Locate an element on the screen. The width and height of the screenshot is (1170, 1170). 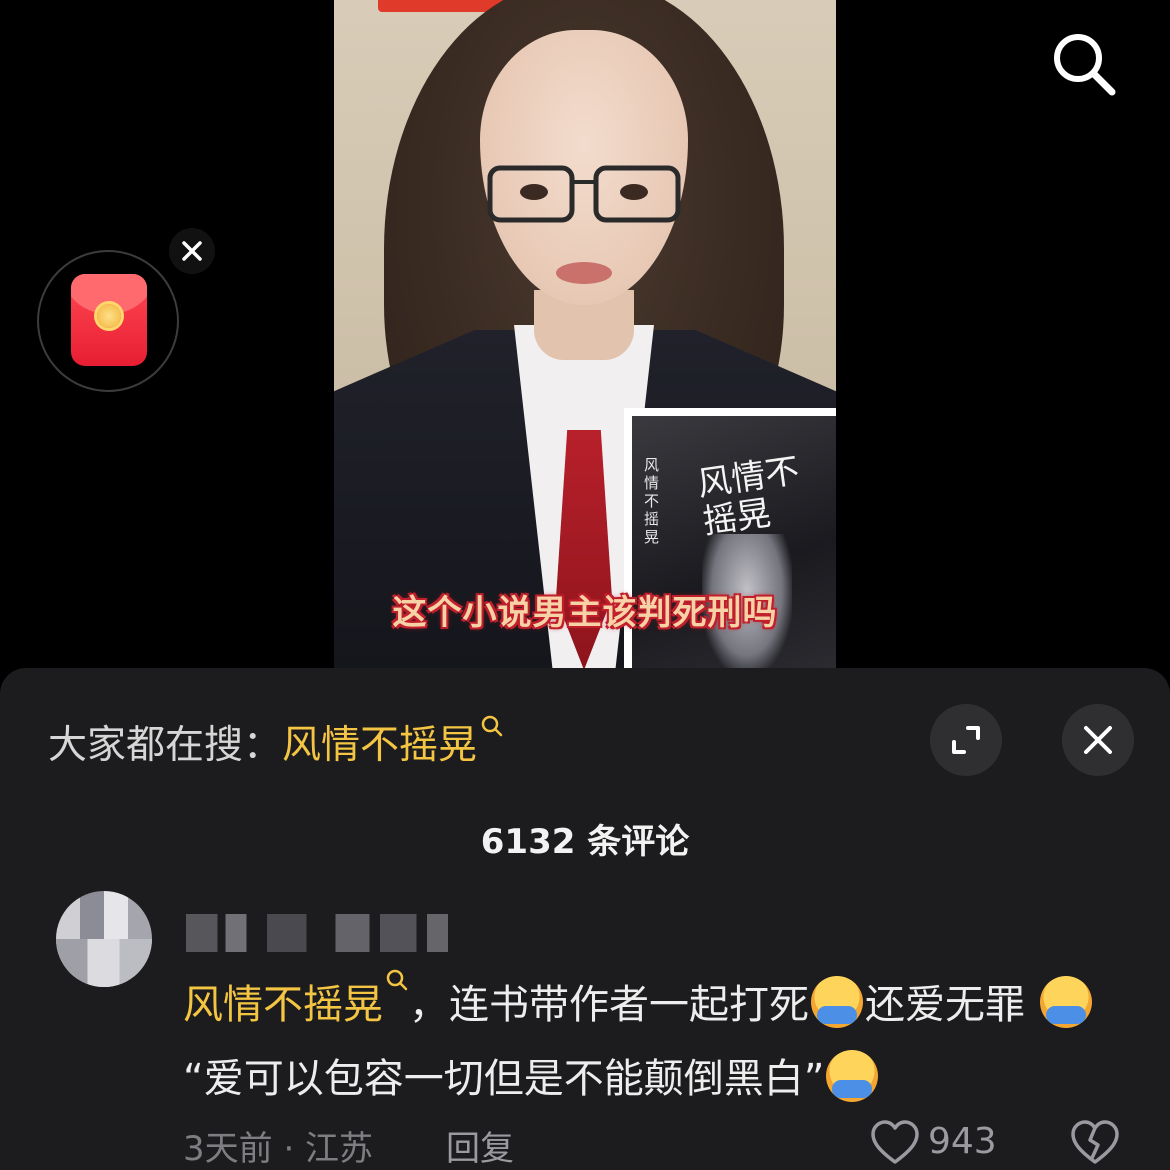
expand-button is located at coordinates (966, 740).